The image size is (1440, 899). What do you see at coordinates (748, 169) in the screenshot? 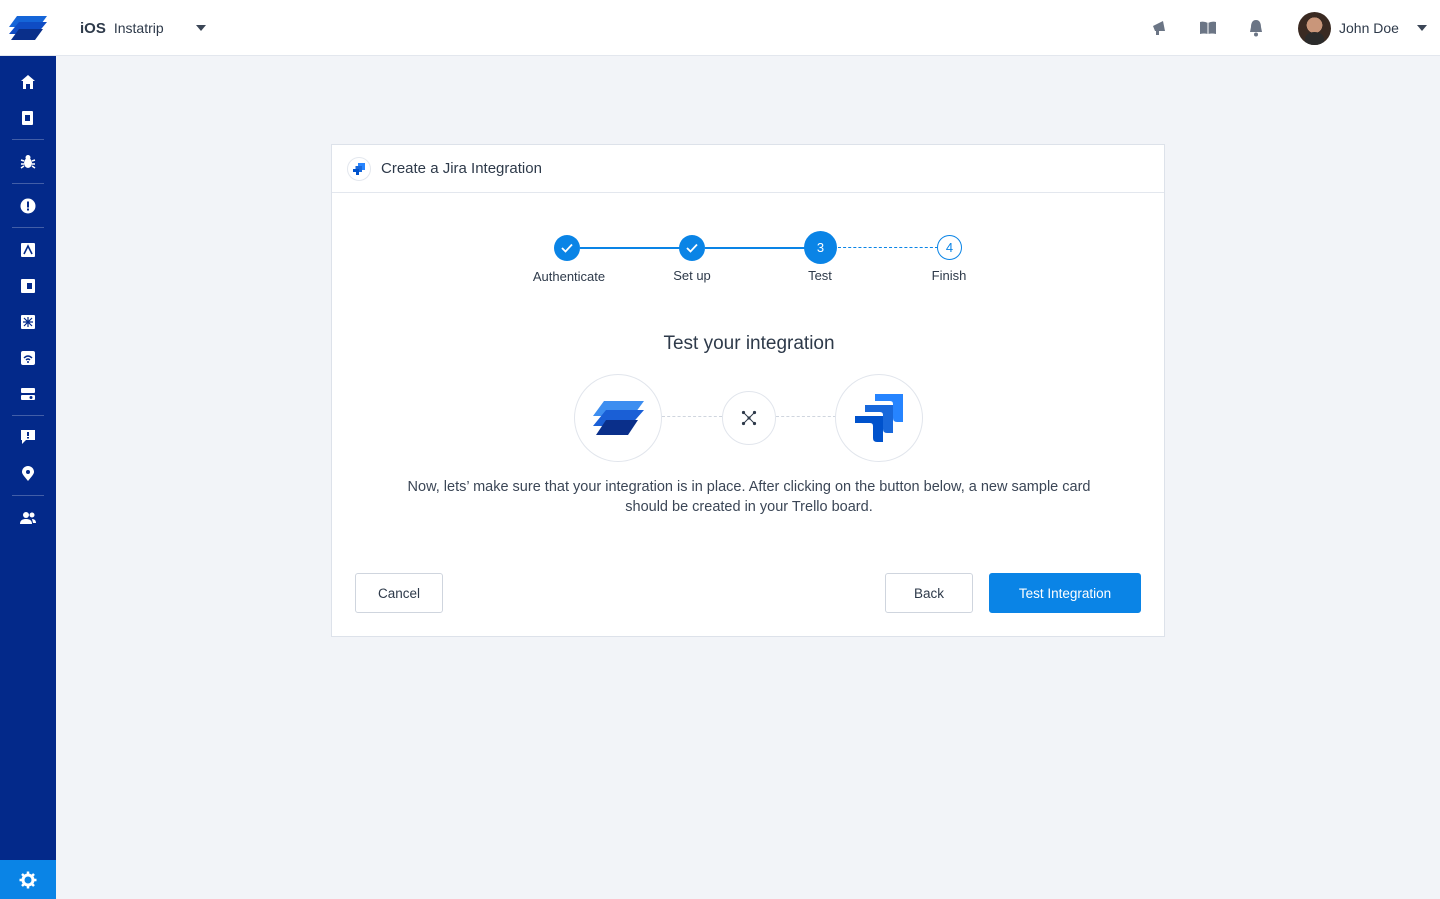
I see `card-header: Create a Jira Integration` at bounding box center [748, 169].